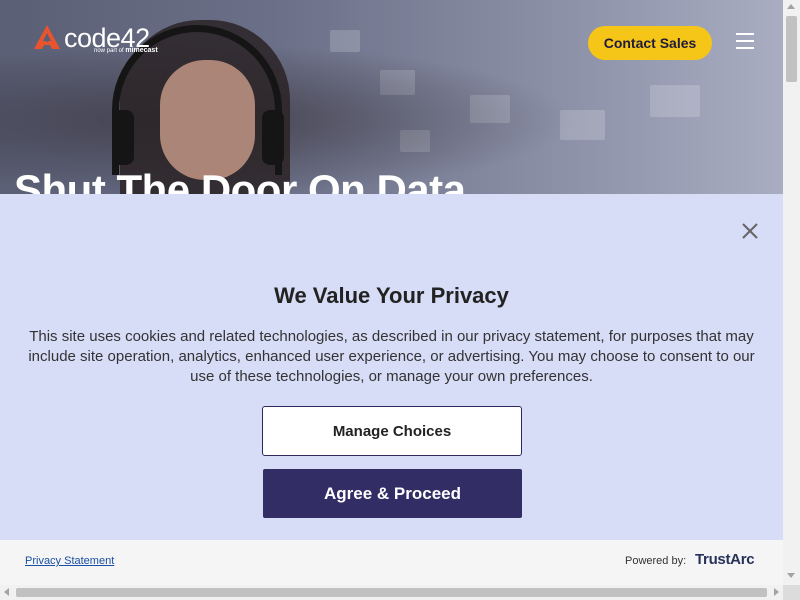  What do you see at coordinates (650, 43) in the screenshot?
I see `contact-sales-button: Contact Sales` at bounding box center [650, 43].